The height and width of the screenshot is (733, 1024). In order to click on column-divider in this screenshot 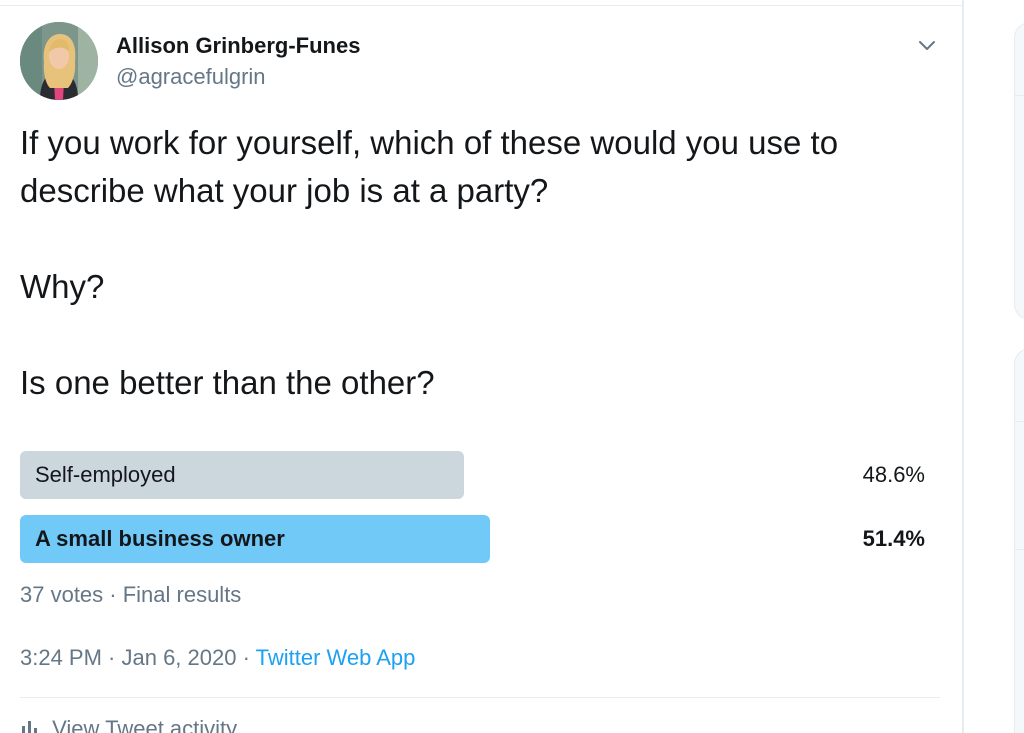, I will do `click(963, 366)`.